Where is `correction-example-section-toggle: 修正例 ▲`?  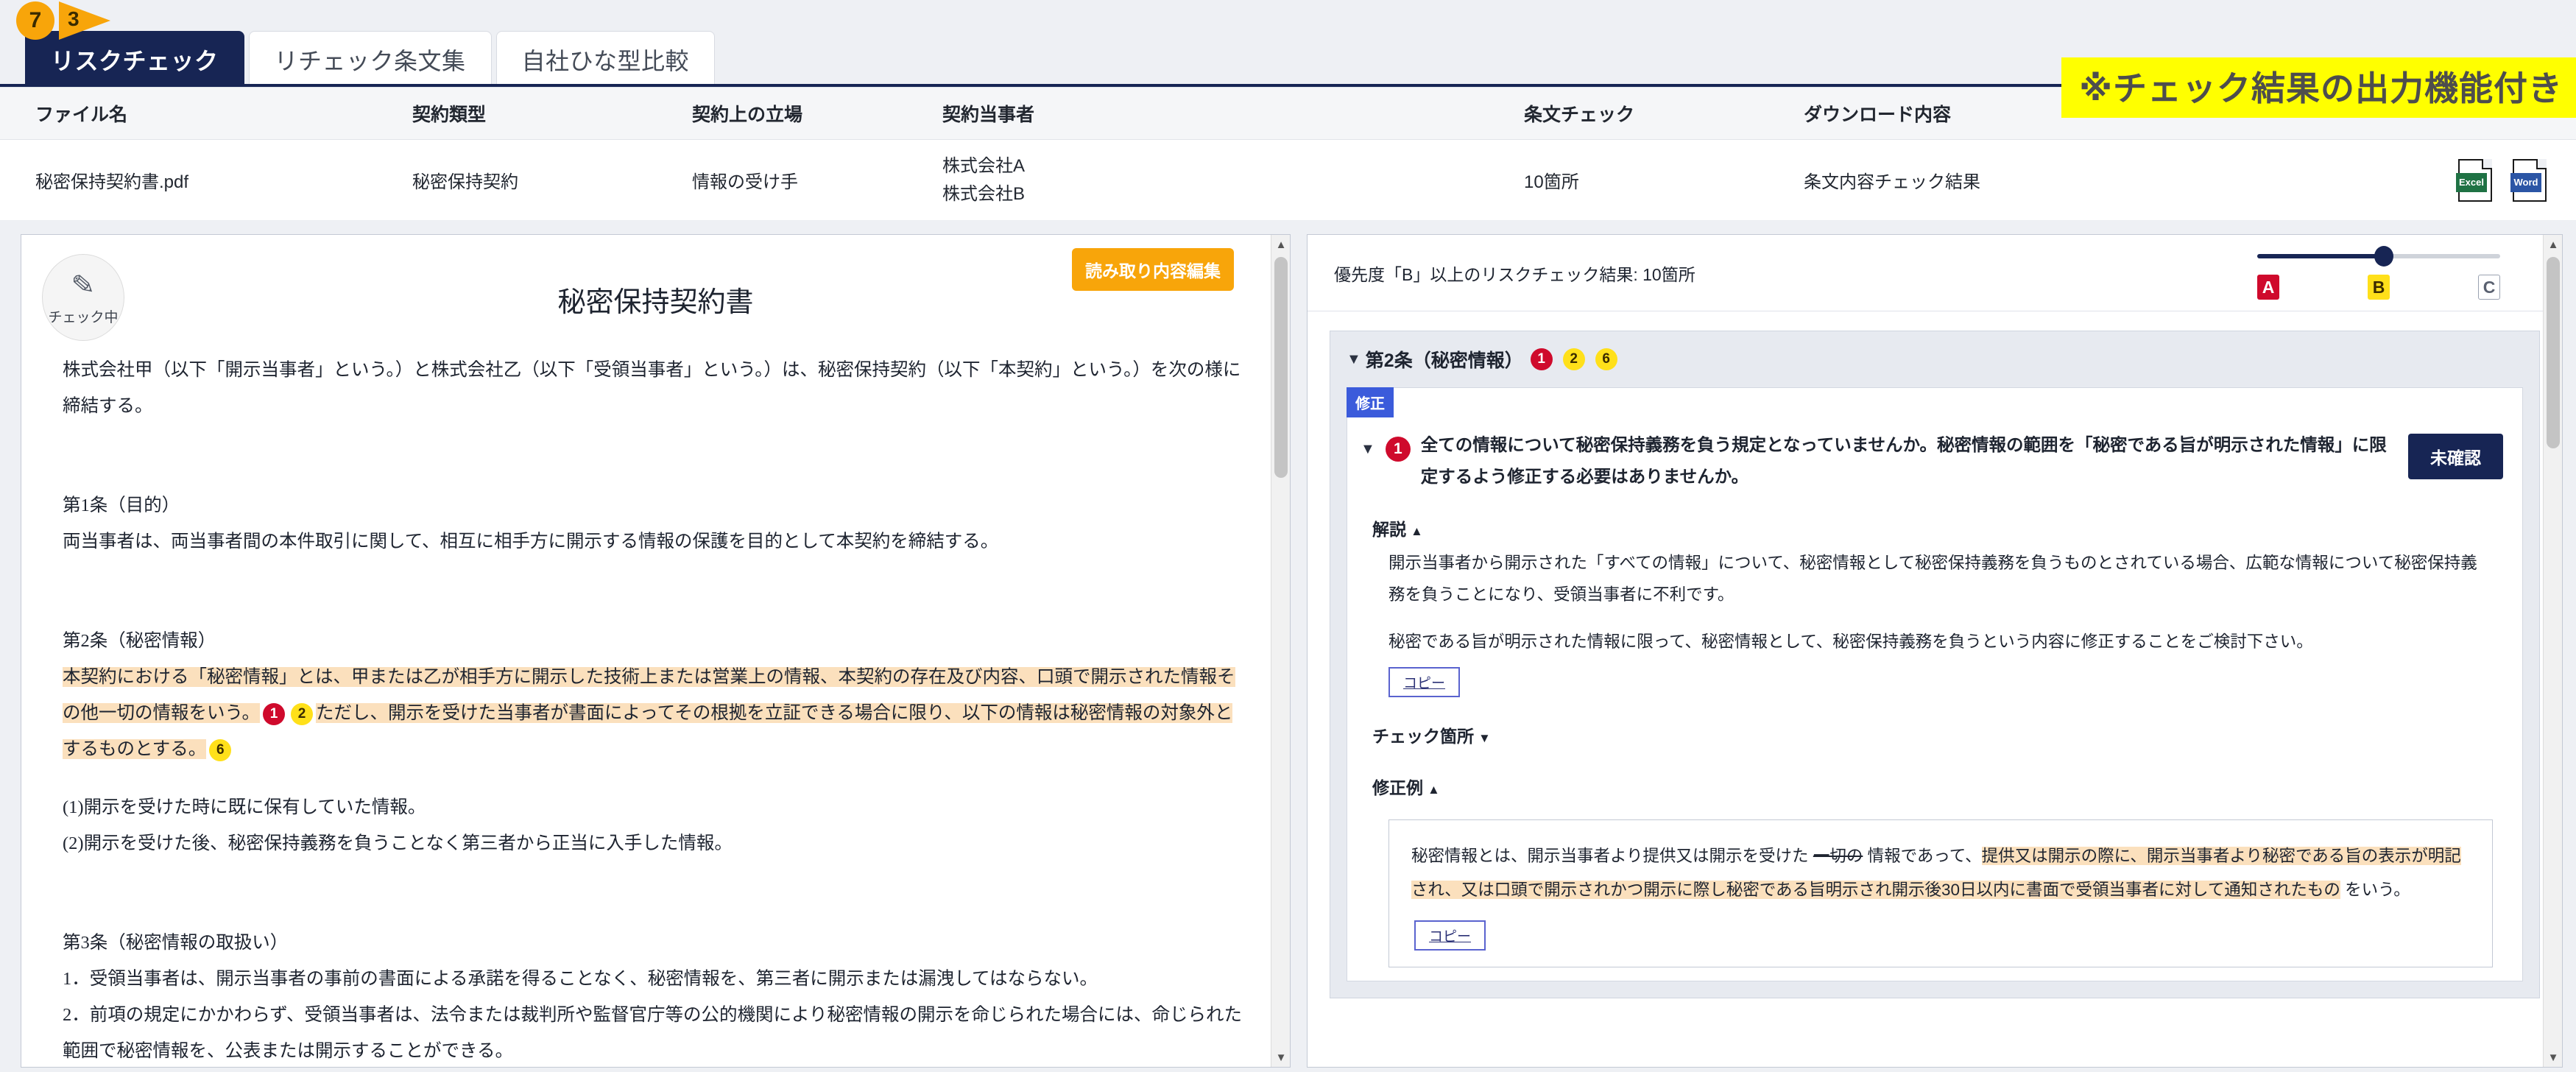
correction-example-section-toggle: 修正例 ▲ is located at coordinates (1934, 780).